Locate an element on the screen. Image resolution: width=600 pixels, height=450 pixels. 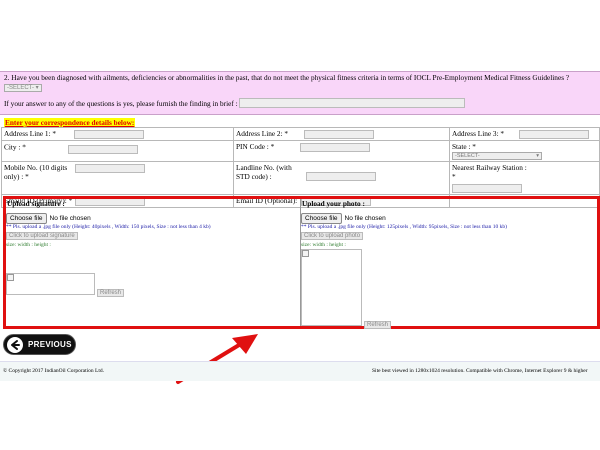
state-label: State : * is located at coordinates (464, 146).